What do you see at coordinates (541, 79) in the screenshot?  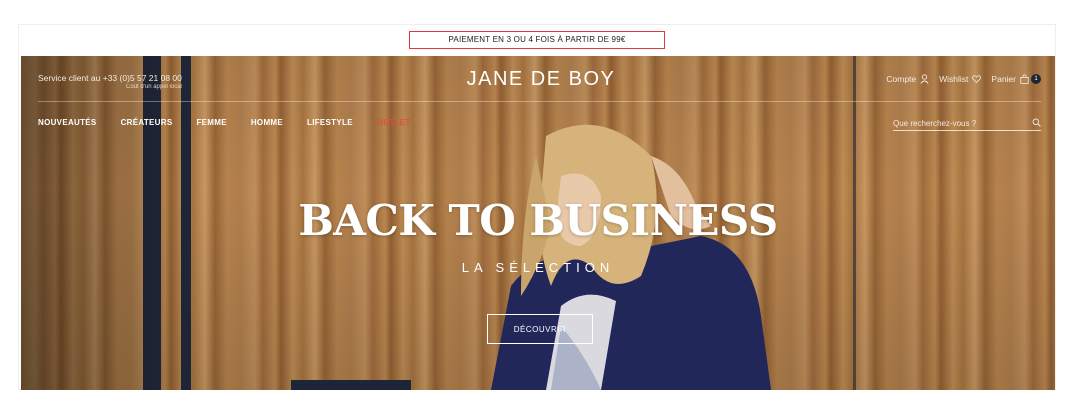 I see `site-logo: JANE DE BOY` at bounding box center [541, 79].